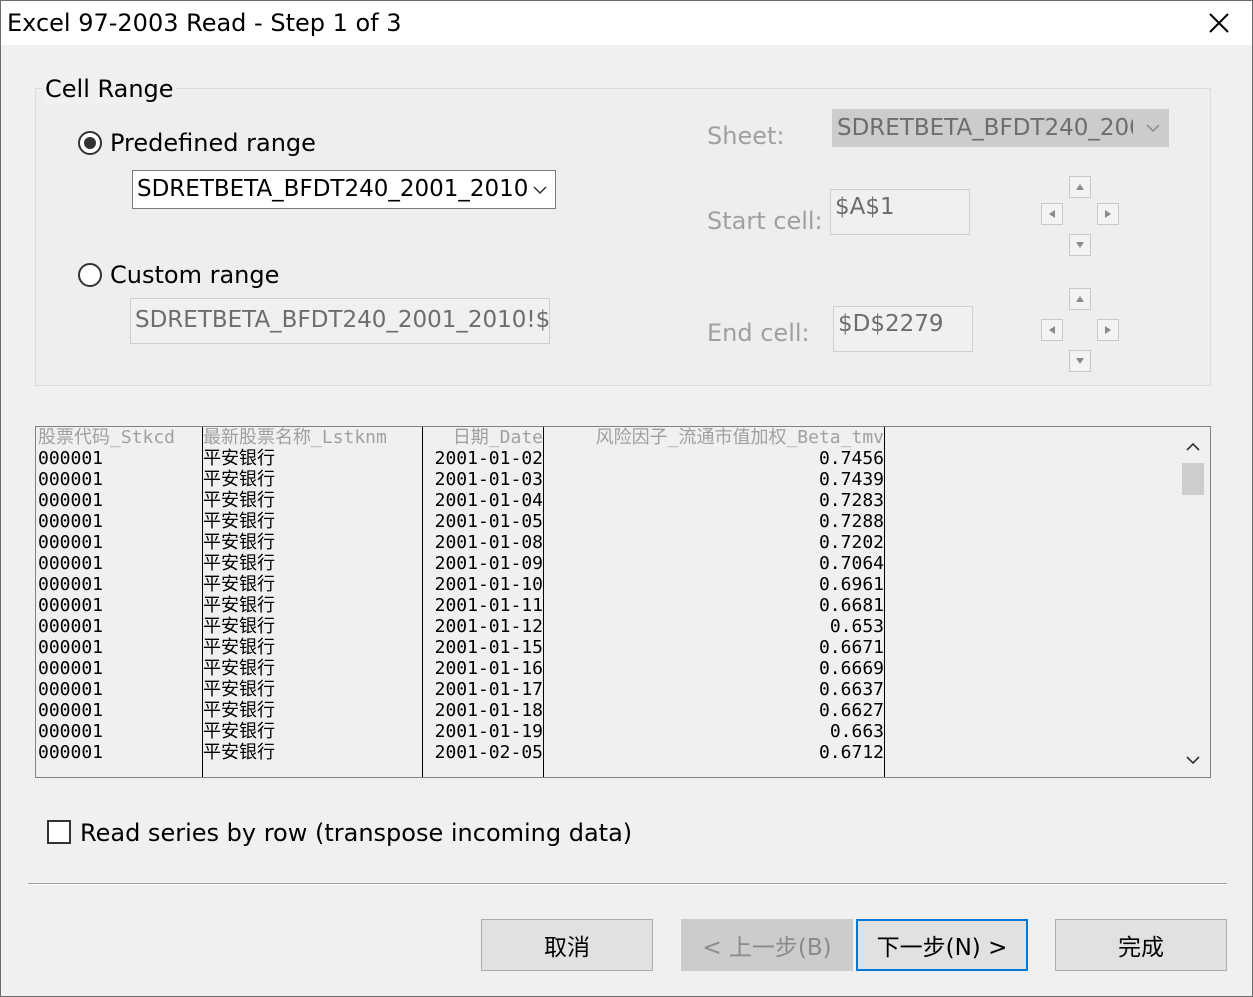 This screenshot has height=997, width=1253. I want to click on next-button: 下一步(N) >, so click(942, 945).